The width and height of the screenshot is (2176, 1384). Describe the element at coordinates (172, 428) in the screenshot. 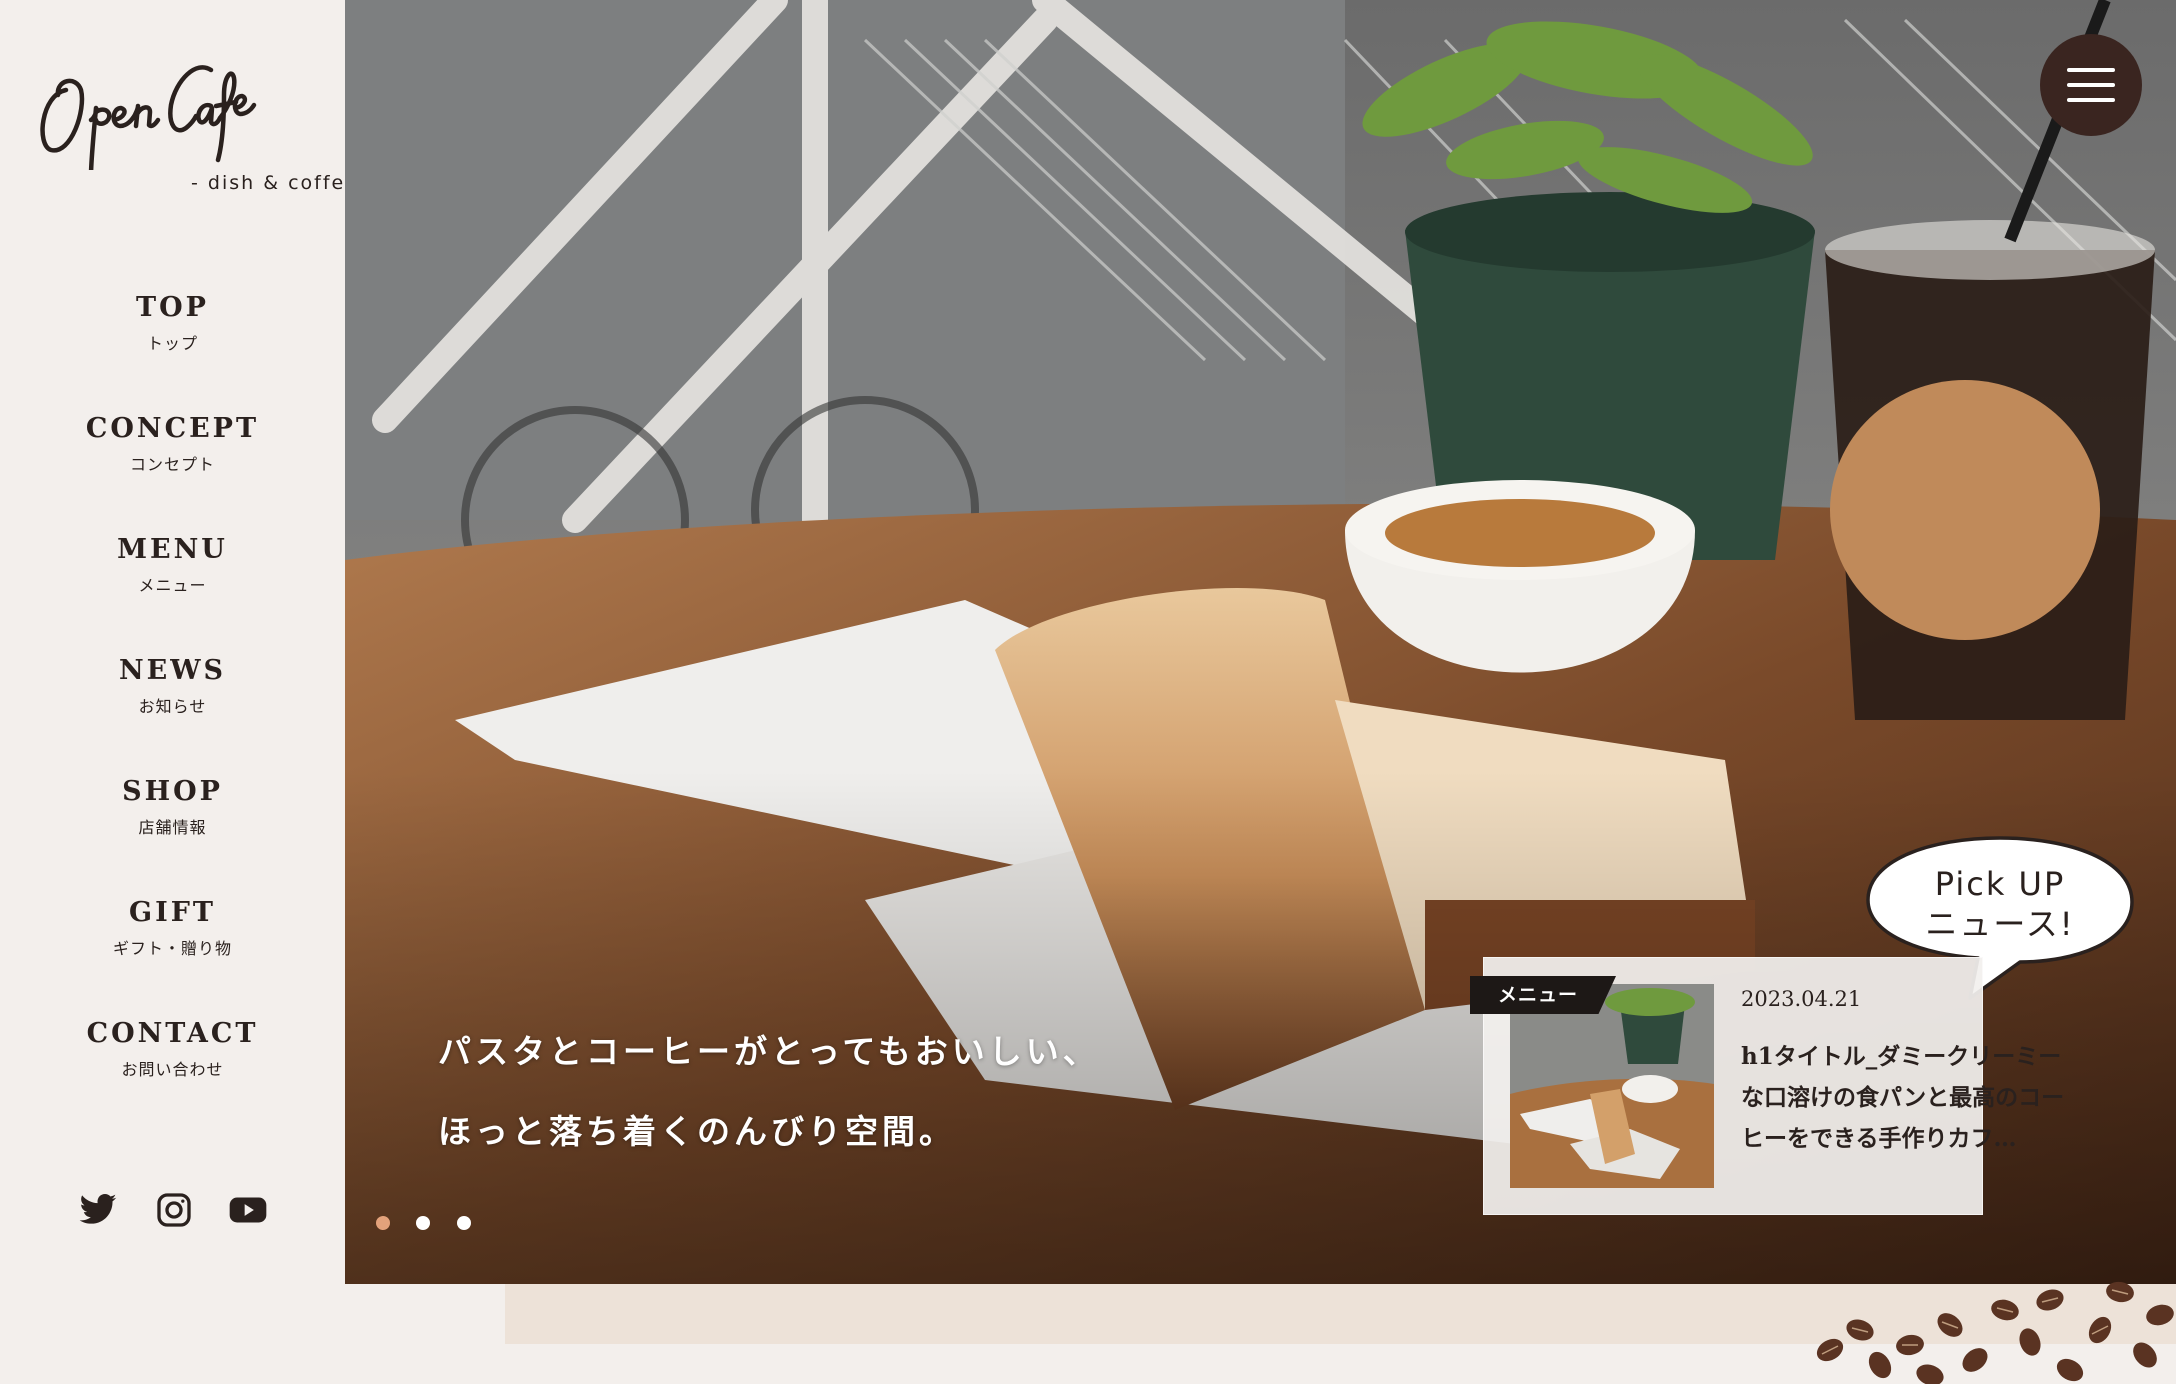

I see `nav-label-en: CONCEPT` at that location.